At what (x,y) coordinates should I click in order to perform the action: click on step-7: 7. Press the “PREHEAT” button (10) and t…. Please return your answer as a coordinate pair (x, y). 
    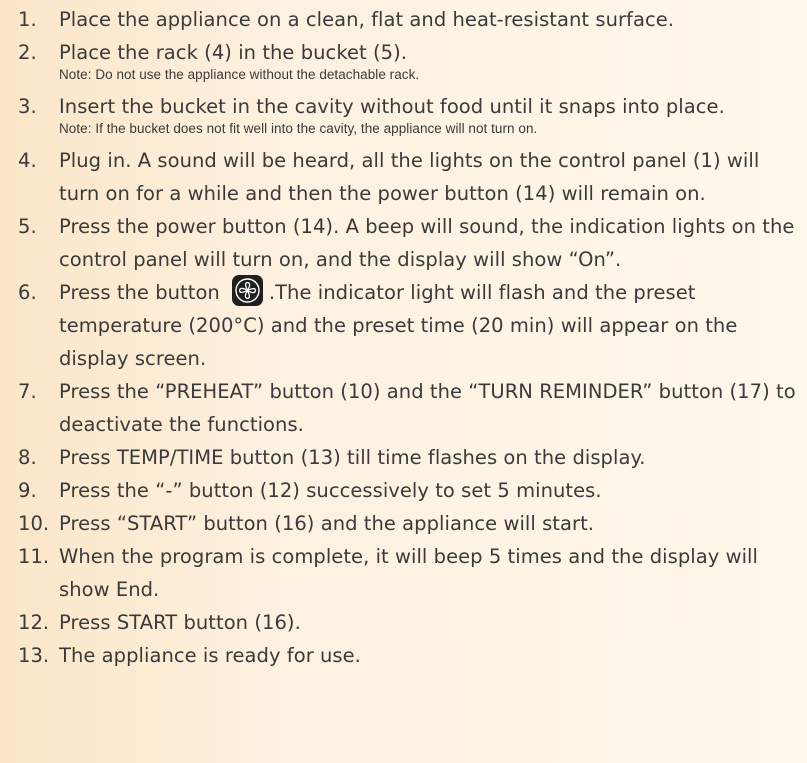
    Looking at the image, I should click on (403, 408).